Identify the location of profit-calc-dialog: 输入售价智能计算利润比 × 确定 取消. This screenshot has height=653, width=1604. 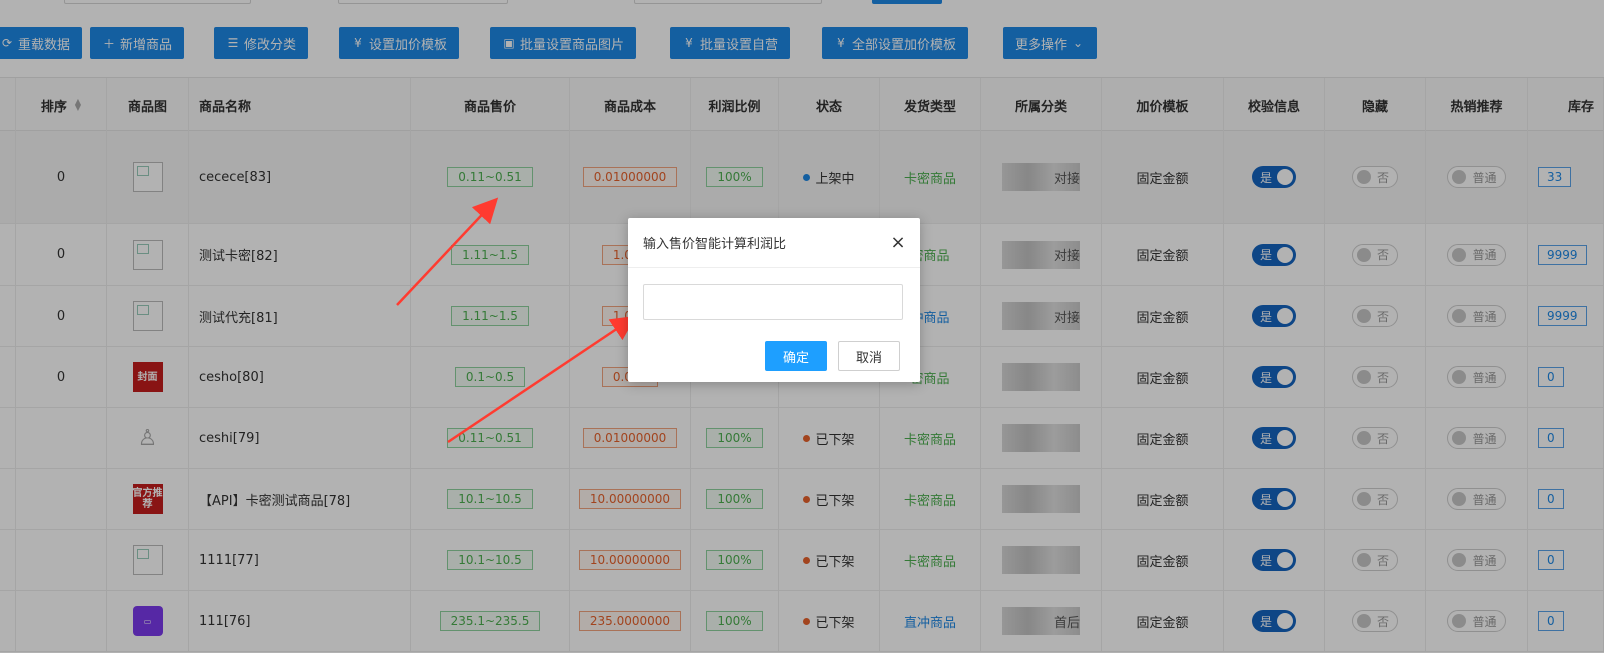
(774, 300).